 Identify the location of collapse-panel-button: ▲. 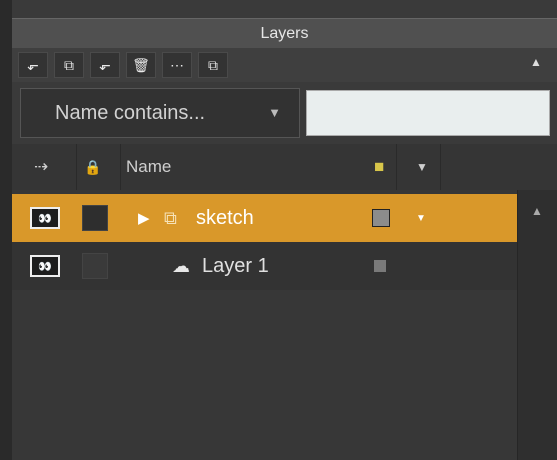
(536, 65).